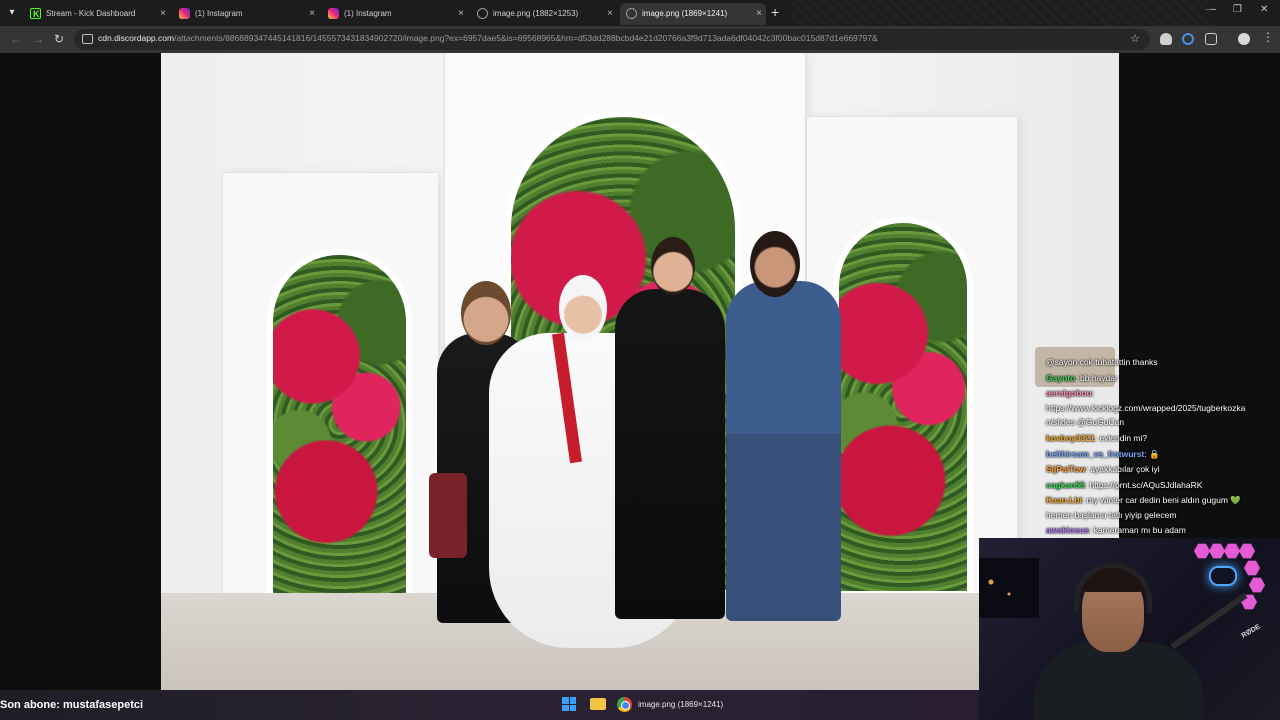  I want to click on chat-text: : https://prnt.sc/AQuSJdlahaRK, so click(1143, 485).